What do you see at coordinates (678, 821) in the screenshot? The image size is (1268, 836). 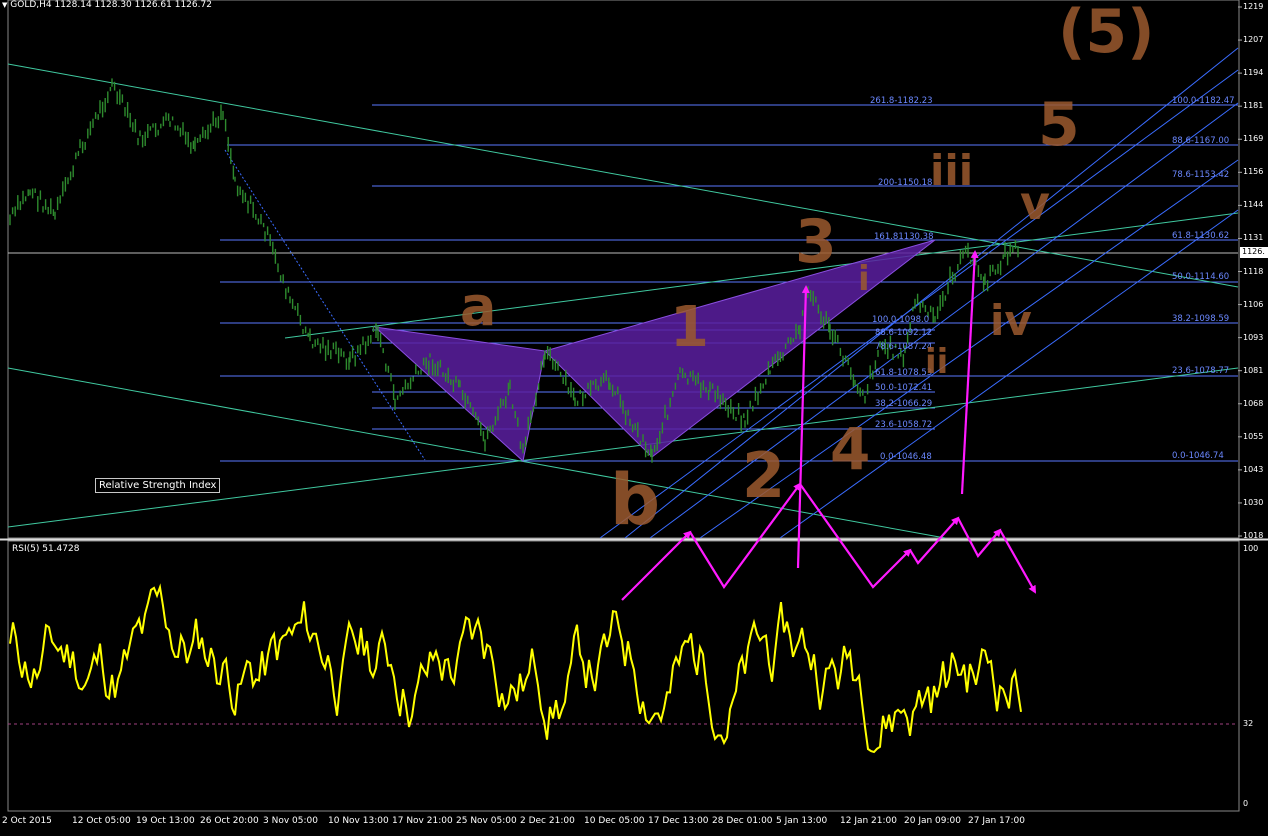 I see `date-axis-label: 17 Dec 13:00` at bounding box center [678, 821].